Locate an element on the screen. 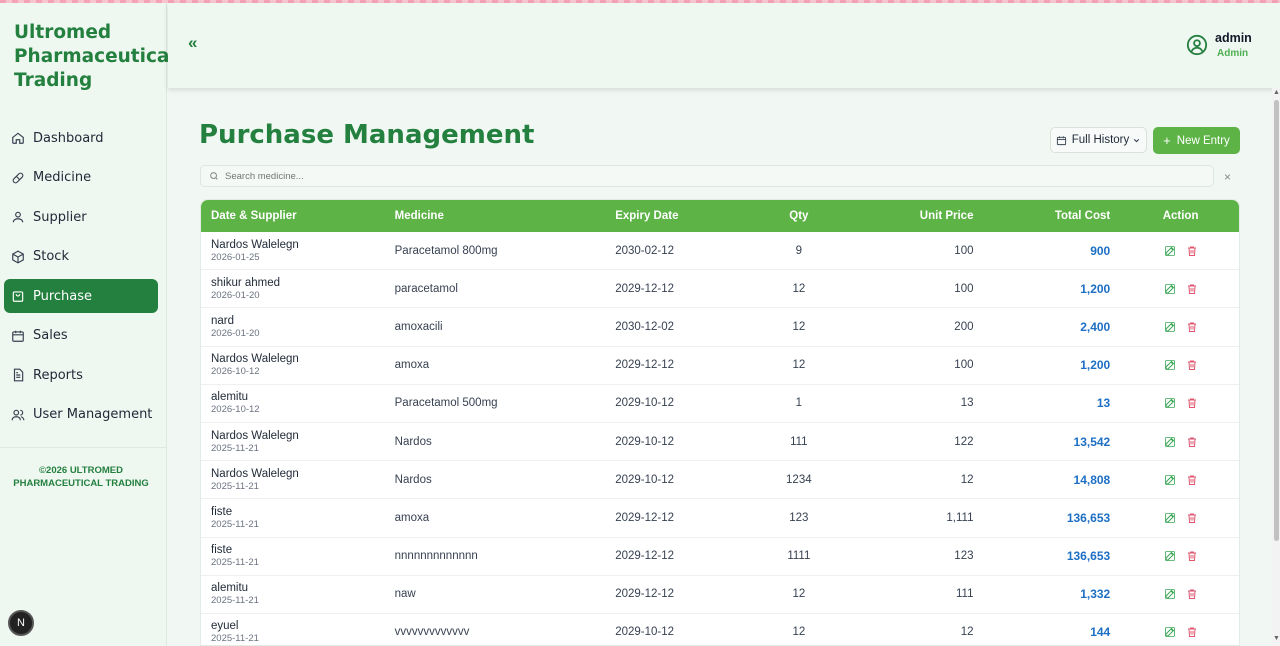 The height and width of the screenshot is (646, 1280). supplier-name: nard is located at coordinates (223, 320).